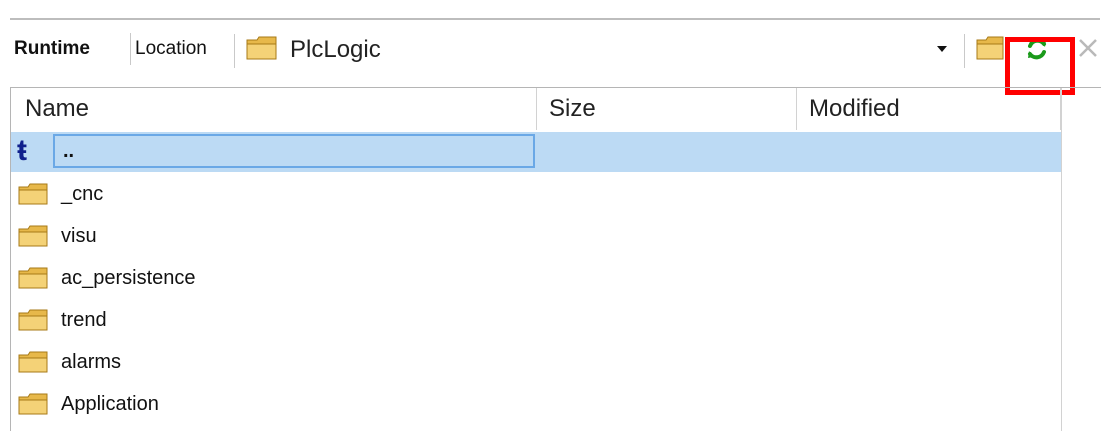  What do you see at coordinates (22, 150) in the screenshot?
I see `up-arrow-icon: ŧ` at bounding box center [22, 150].